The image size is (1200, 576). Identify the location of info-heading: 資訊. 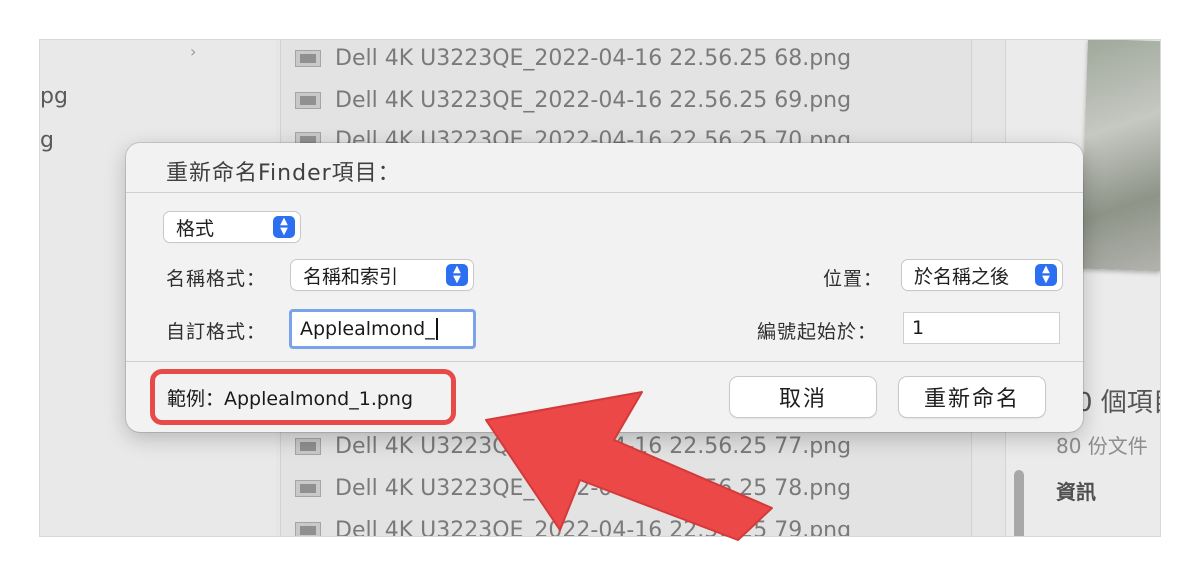
(1076, 490).